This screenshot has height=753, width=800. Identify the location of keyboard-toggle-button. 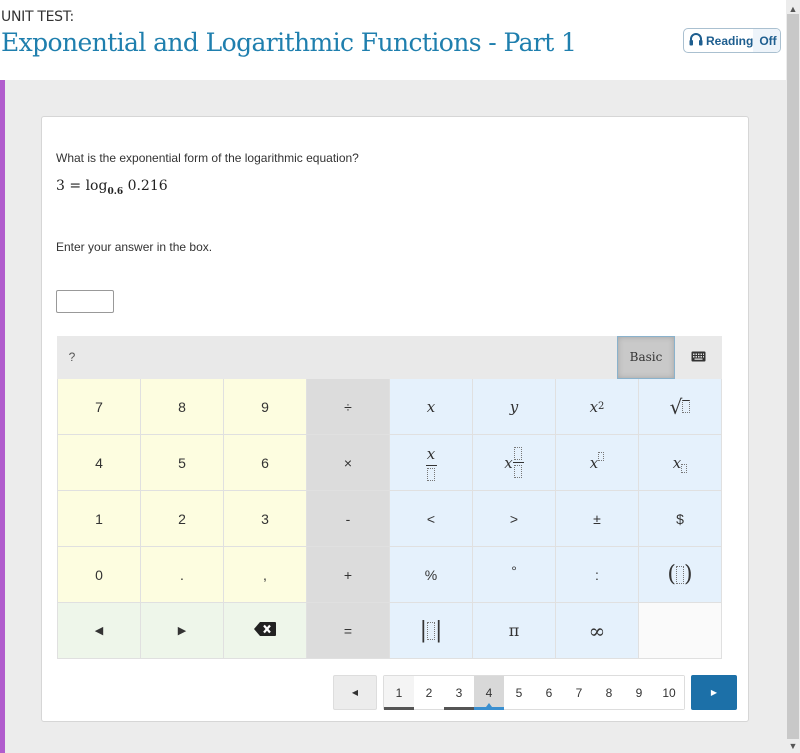
(698, 357).